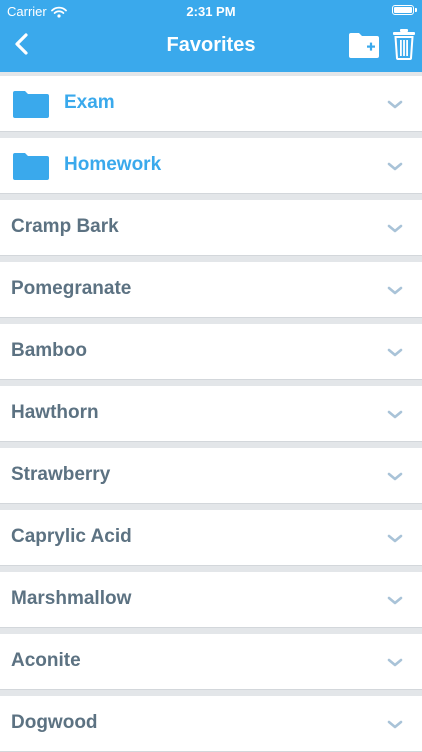 This screenshot has height=752, width=422. I want to click on folder-row-exam: Exam, so click(211, 104).